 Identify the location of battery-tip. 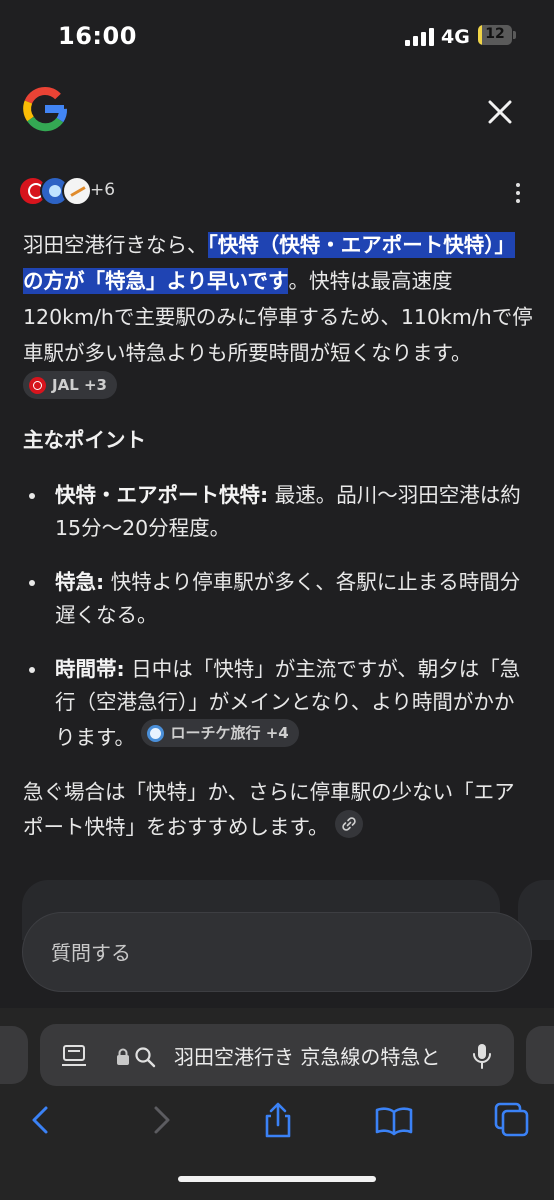
(514, 35).